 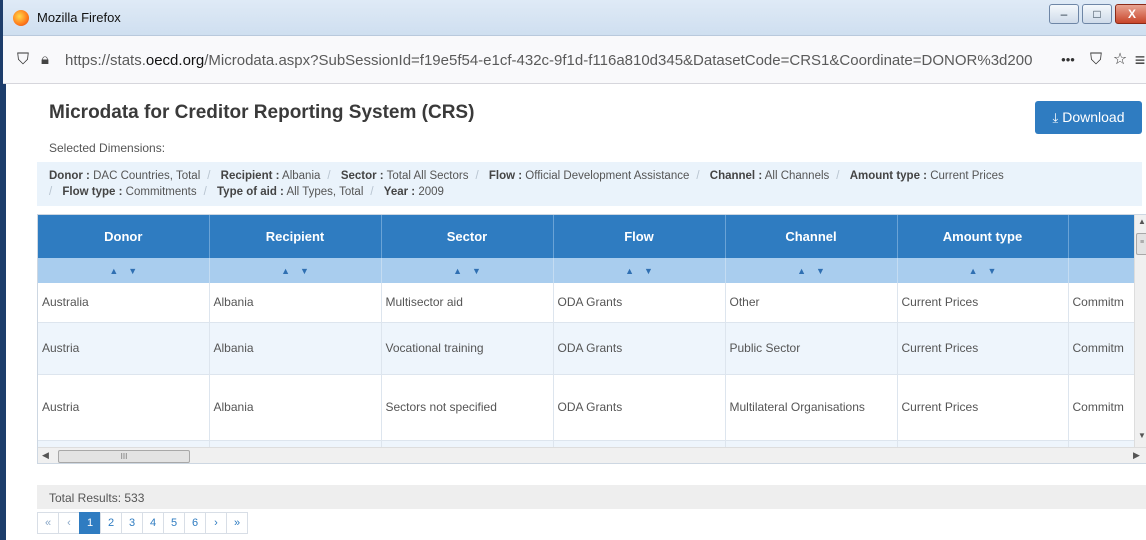 I want to click on sort-controls, so click(x=1101, y=270).